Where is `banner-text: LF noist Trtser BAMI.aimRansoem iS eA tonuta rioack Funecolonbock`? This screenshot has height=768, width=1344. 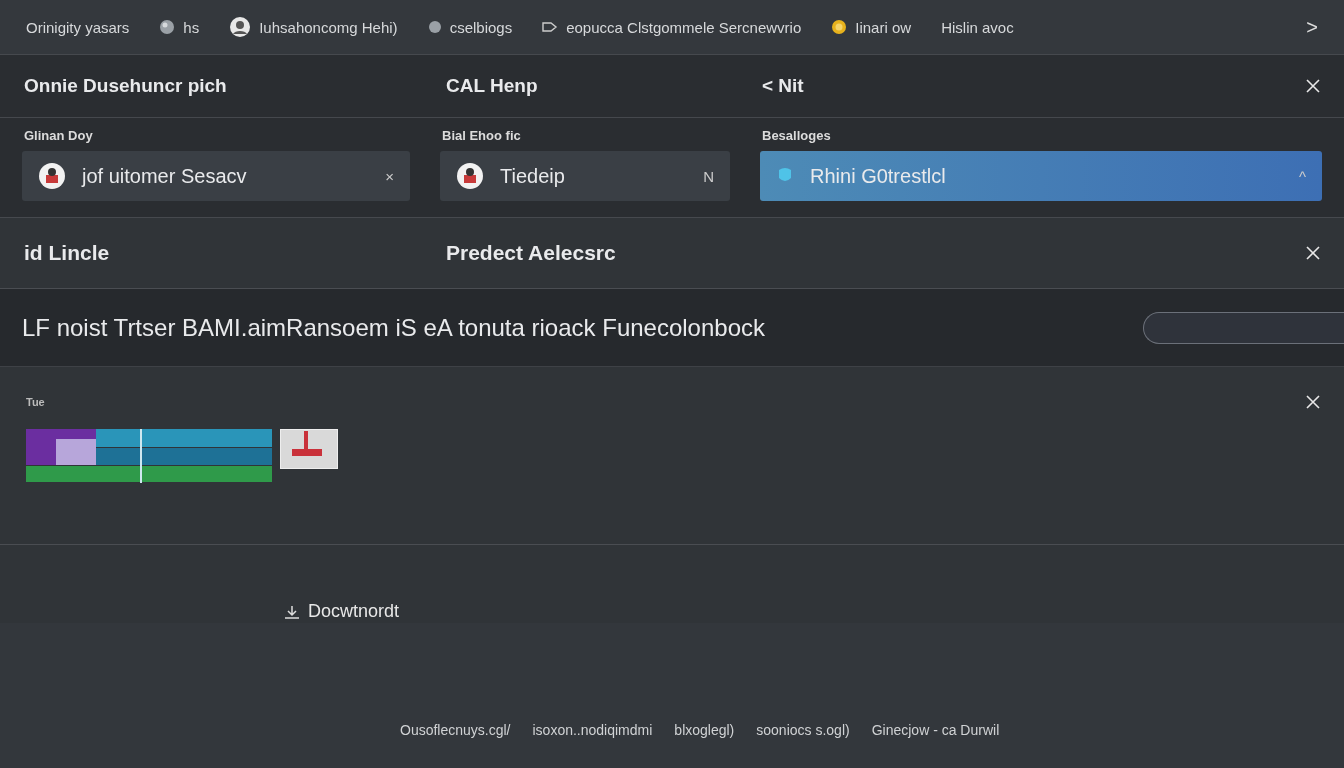 banner-text: LF noist Trtser BAMI.aimRansoem iS eA tonuta rioack Funecolonbock is located at coordinates (393, 327).